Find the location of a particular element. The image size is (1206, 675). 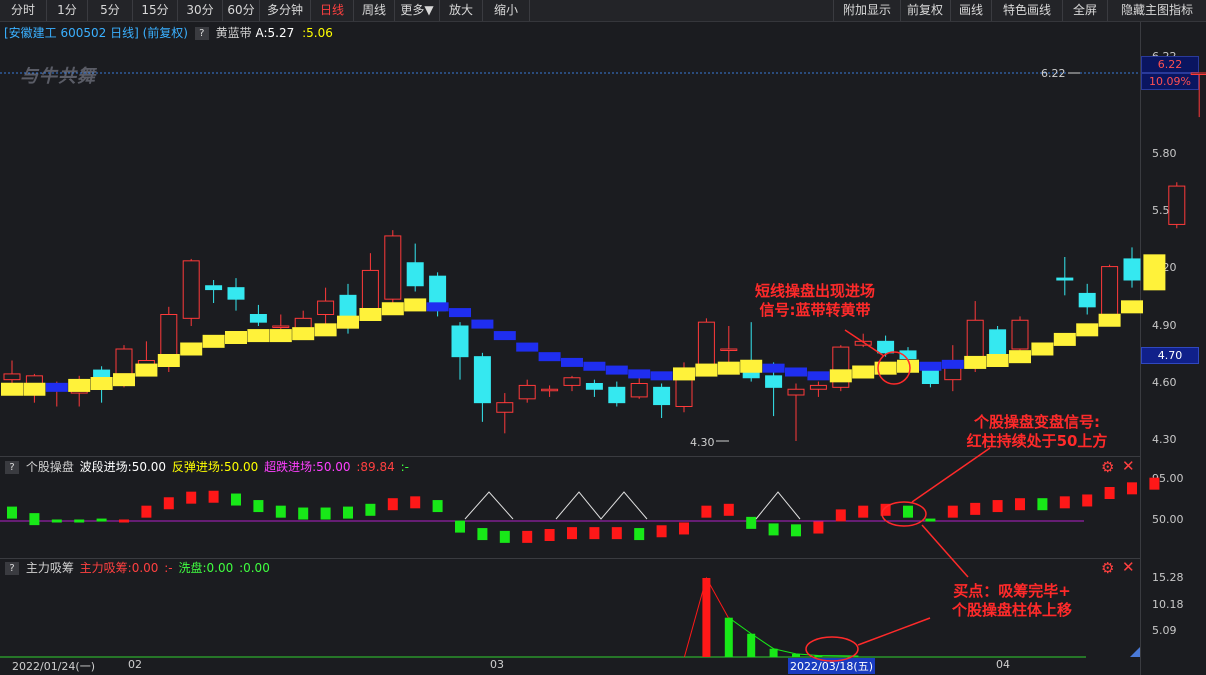

last-pct-tag: 10.09% is located at coordinates (1170, 81).